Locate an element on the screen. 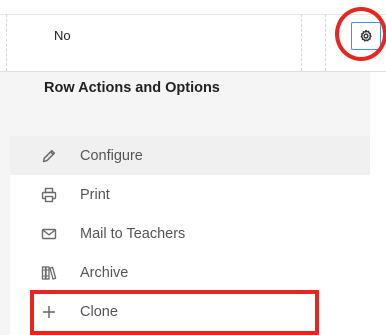 This screenshot has width=386, height=335. menu-item-mail-to-teachers: Mail to Teachers is located at coordinates (190, 233).